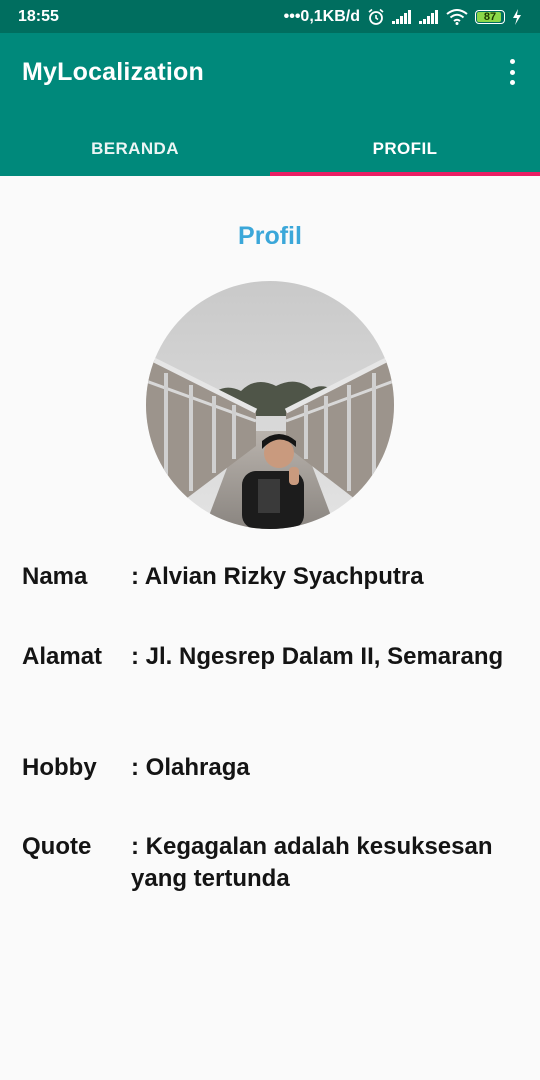 The height and width of the screenshot is (1080, 540). I want to click on profile-photo, so click(270, 405).